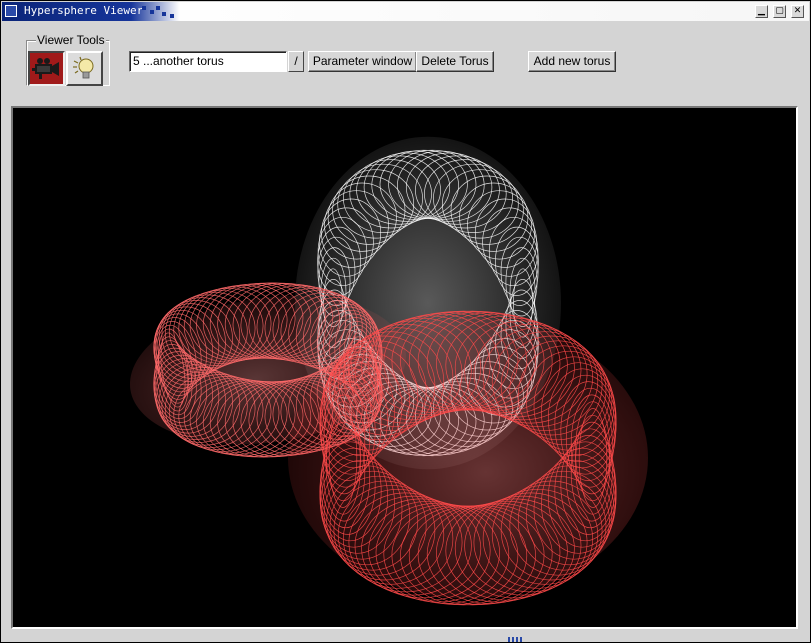  What do you see at coordinates (11, 11) in the screenshot?
I see `window-menu-icon` at bounding box center [11, 11].